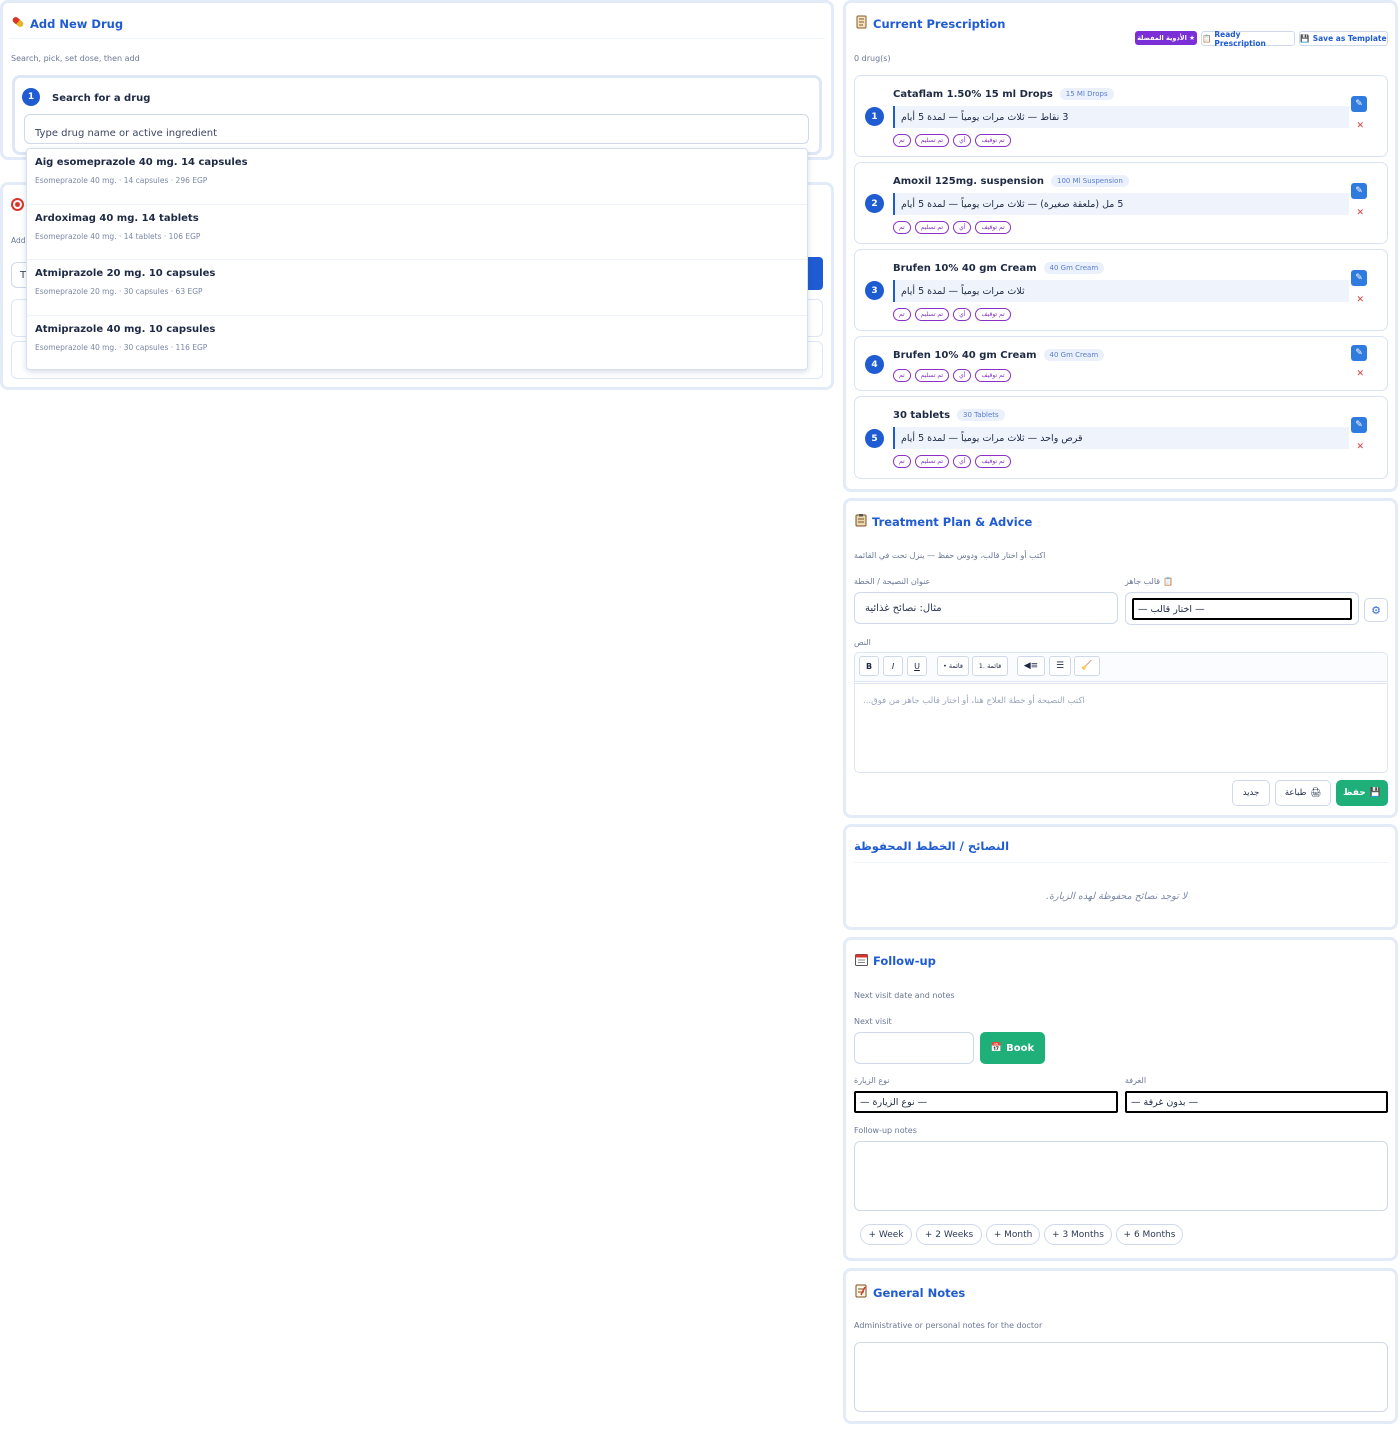  Describe the element at coordinates (914, 1048) in the screenshot. I see `next-visit-date-input` at that location.